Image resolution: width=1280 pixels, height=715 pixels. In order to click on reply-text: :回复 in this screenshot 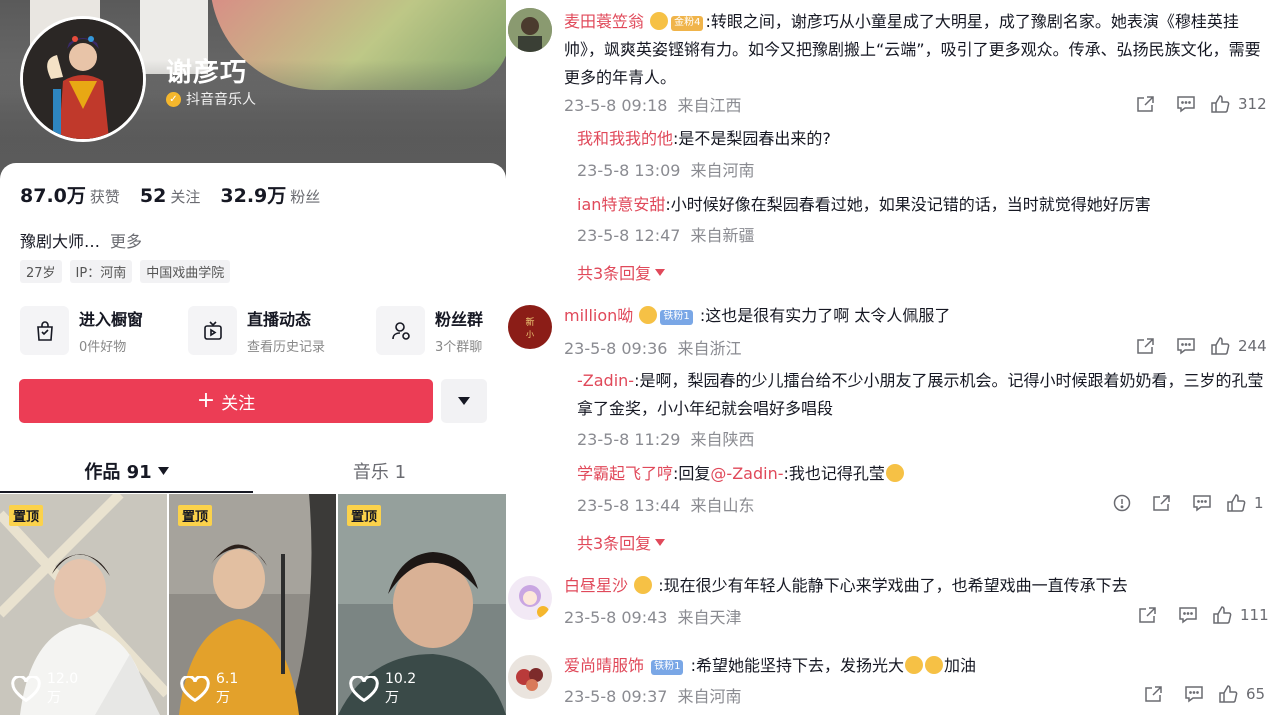, I will do `click(692, 473)`.